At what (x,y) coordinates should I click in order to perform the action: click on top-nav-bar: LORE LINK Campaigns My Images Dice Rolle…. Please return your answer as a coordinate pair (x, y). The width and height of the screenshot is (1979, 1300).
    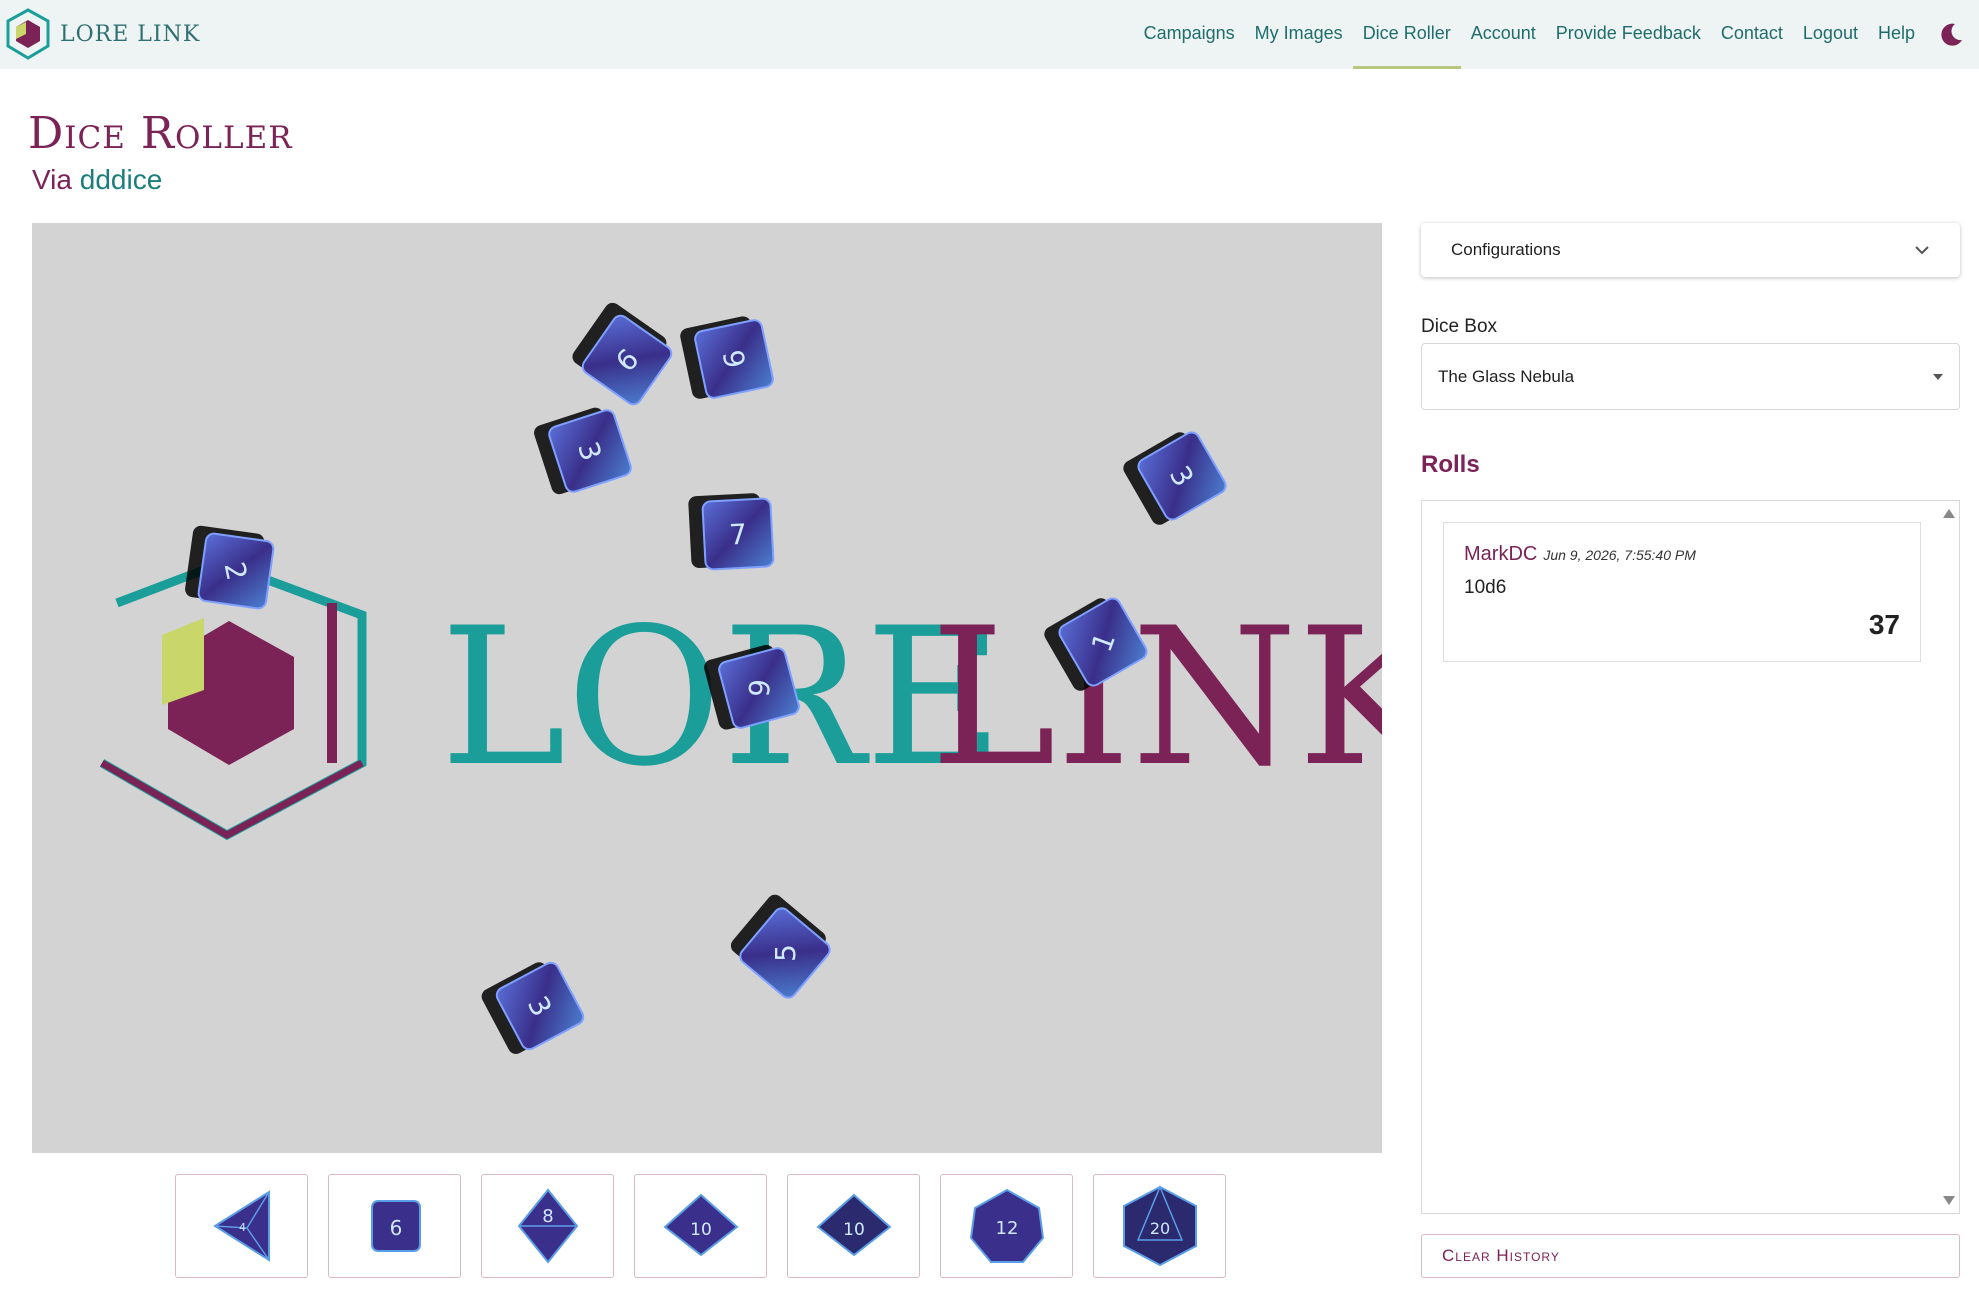
    Looking at the image, I should click on (989, 34).